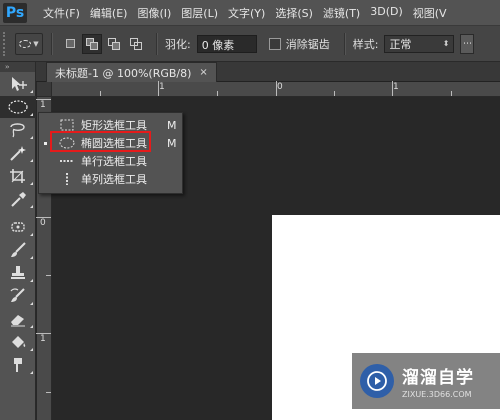  I want to click on updown-arrow-icon: ⬍, so click(446, 43).